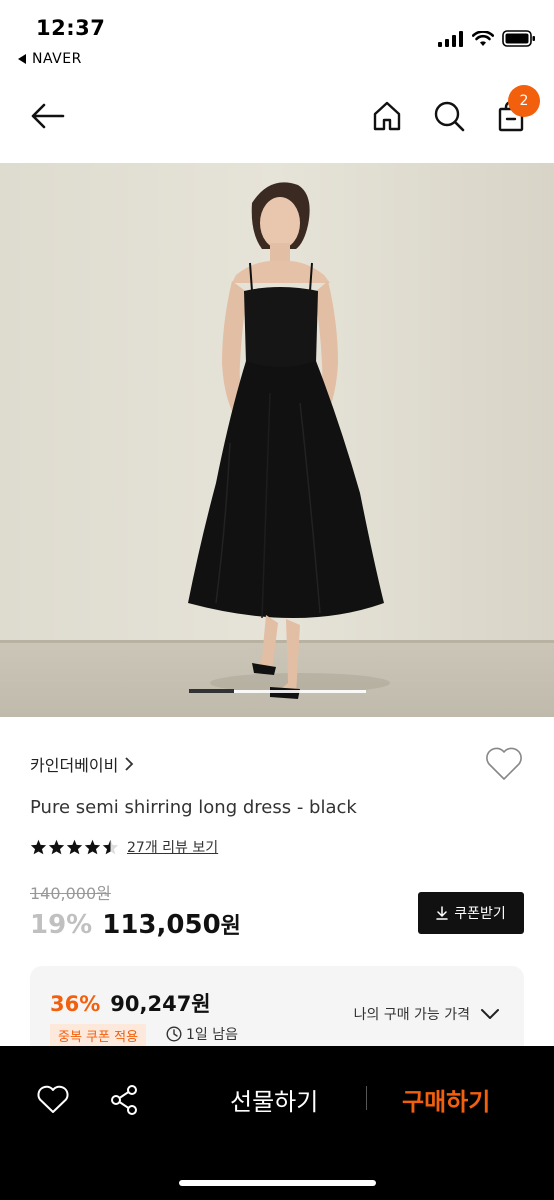  I want to click on time-left-label: 1일 남음, so click(212, 1035).